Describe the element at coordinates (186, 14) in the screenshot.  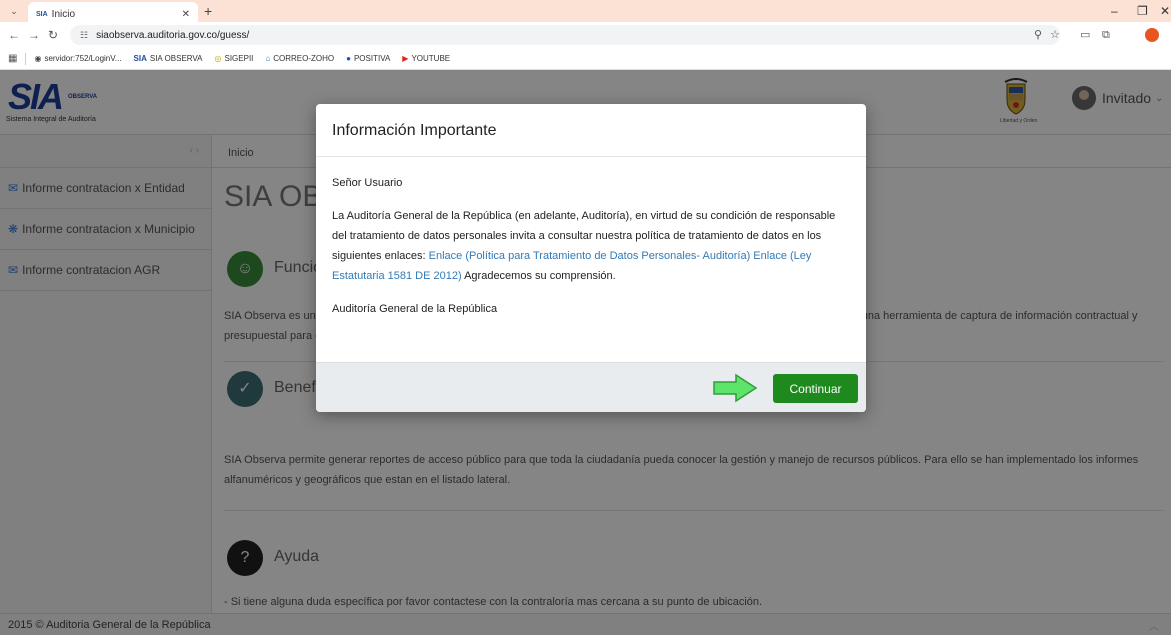
I see `tab-close-icon: ✕` at that location.